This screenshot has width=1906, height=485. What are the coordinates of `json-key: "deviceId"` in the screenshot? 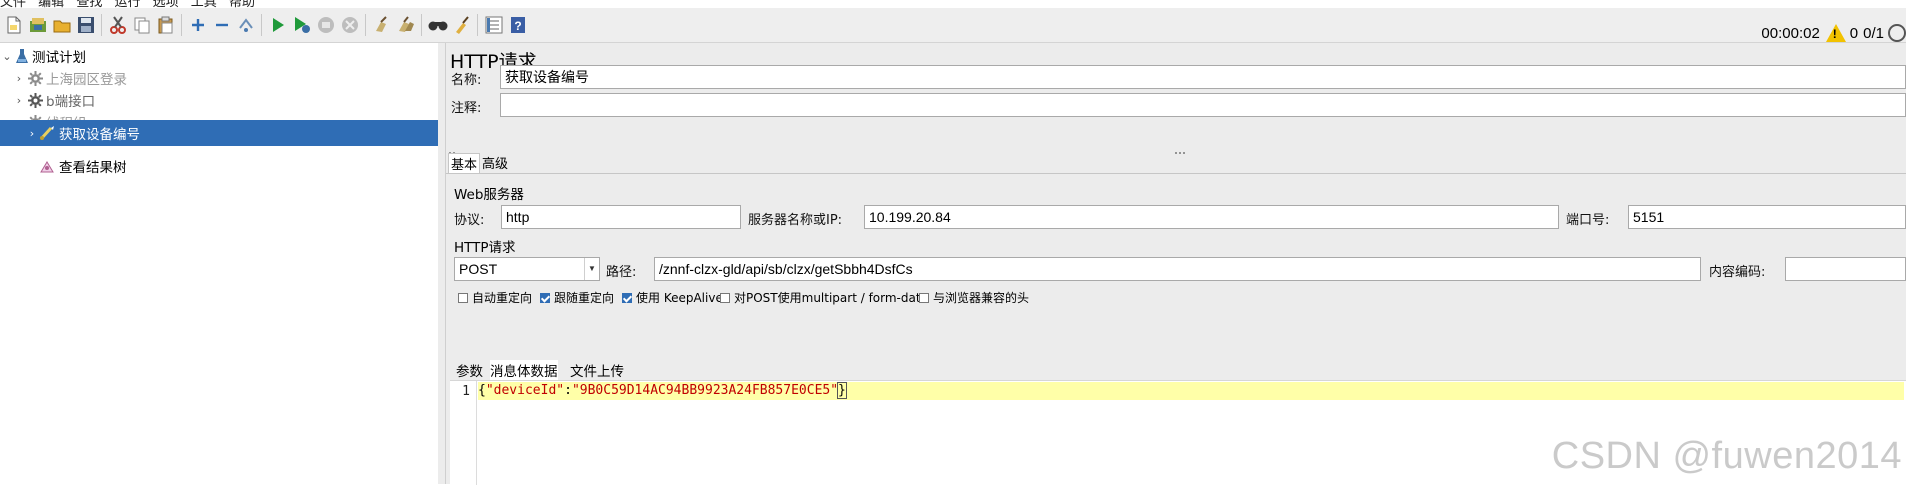 It's located at (525, 390).